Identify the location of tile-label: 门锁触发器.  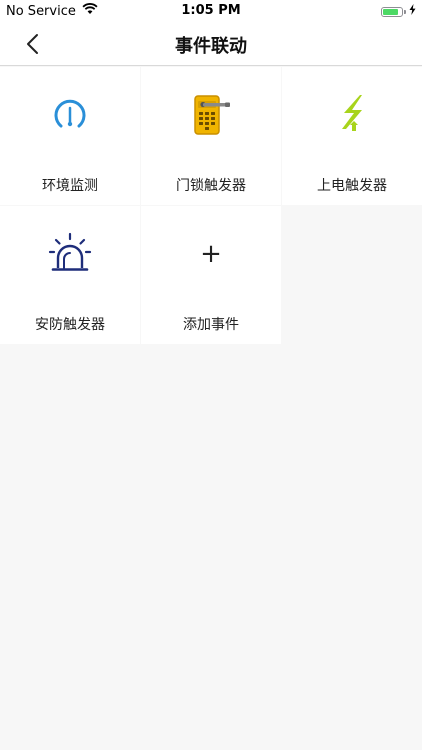
(211, 186).